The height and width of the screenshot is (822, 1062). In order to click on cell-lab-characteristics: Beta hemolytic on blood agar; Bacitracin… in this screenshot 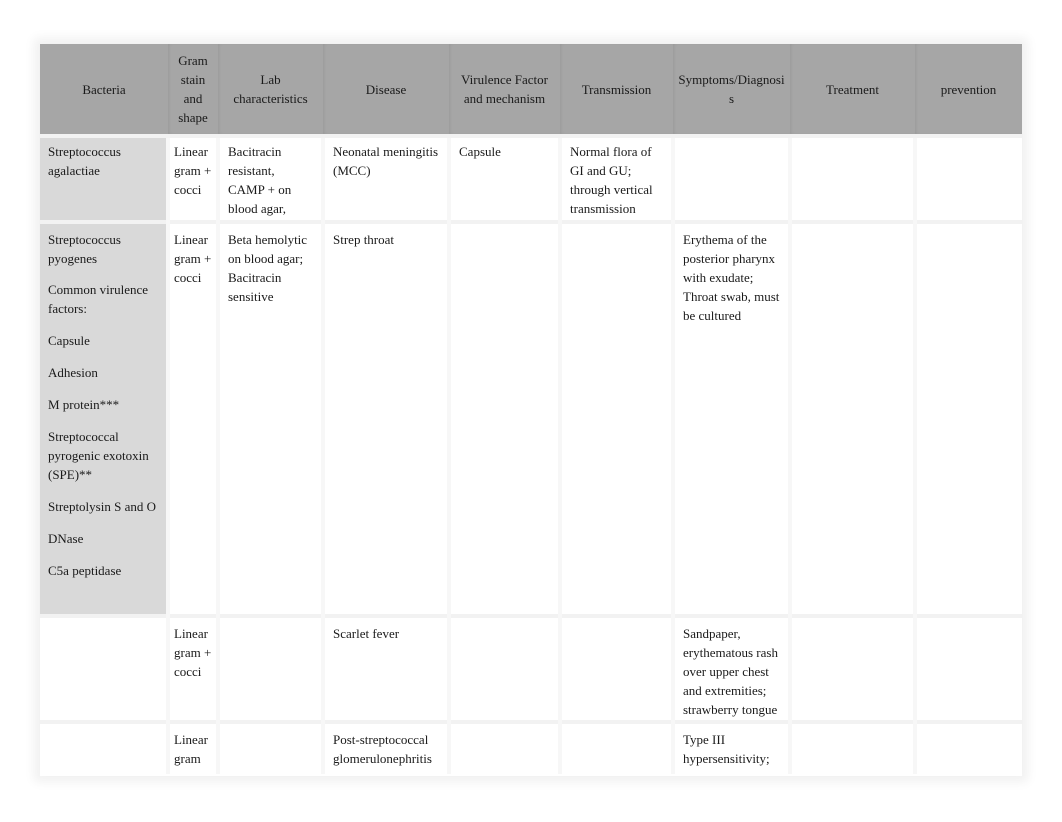, I will do `click(269, 418)`.